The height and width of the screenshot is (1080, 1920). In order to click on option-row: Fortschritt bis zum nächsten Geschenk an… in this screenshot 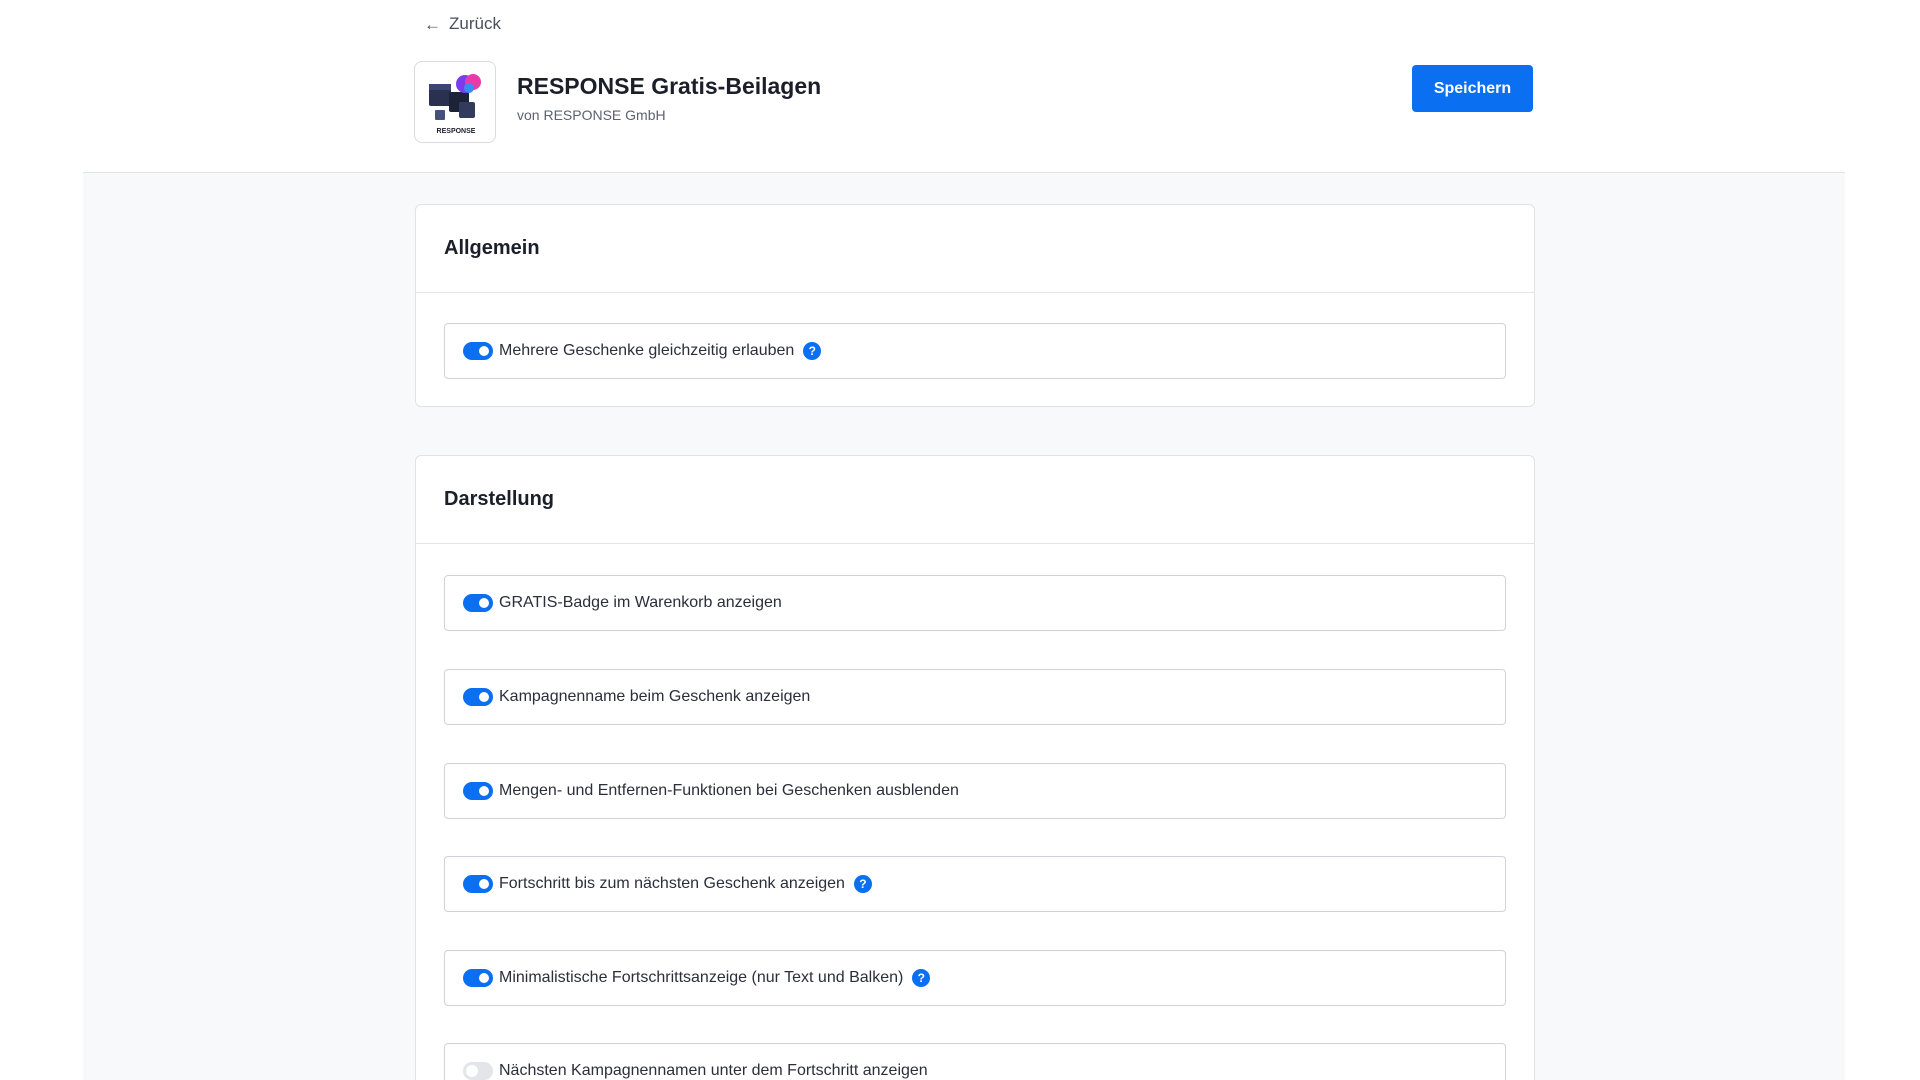, I will do `click(975, 884)`.